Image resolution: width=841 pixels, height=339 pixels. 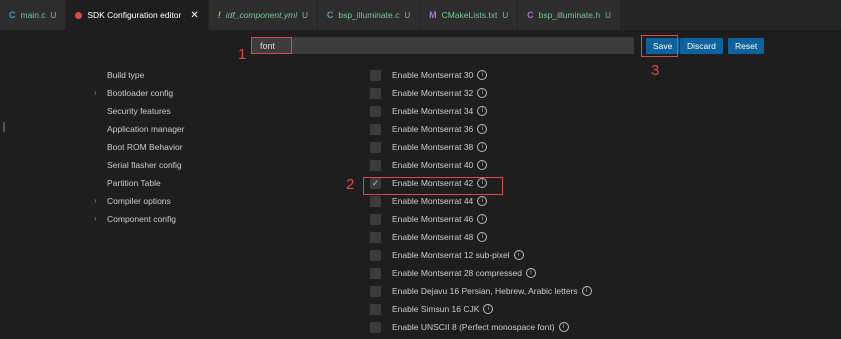 What do you see at coordinates (701, 46) in the screenshot?
I see `discard-button: Discard` at bounding box center [701, 46].